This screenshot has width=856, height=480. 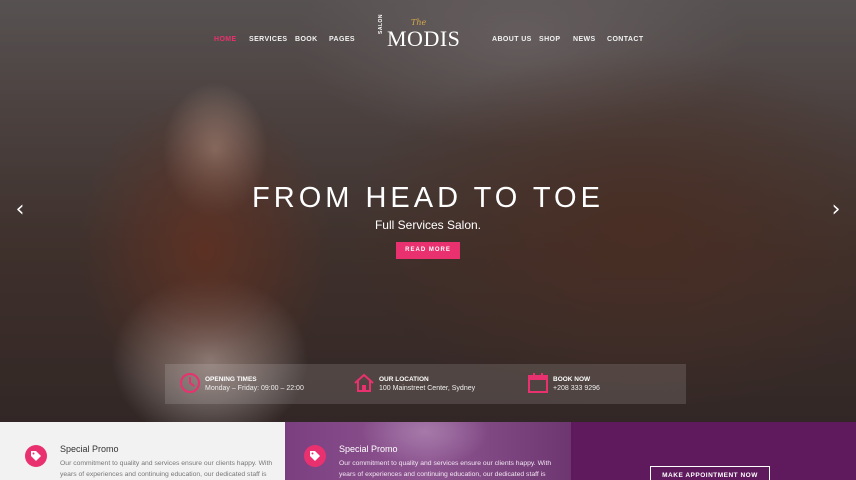 What do you see at coordinates (538, 383) in the screenshot?
I see `calendar-icon` at bounding box center [538, 383].